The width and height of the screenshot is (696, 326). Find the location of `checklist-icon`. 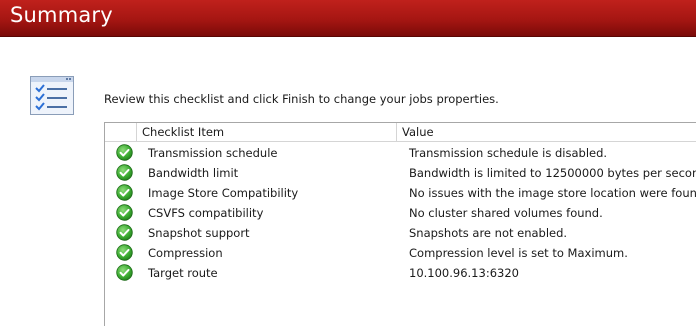

checklist-icon is located at coordinates (52, 96).